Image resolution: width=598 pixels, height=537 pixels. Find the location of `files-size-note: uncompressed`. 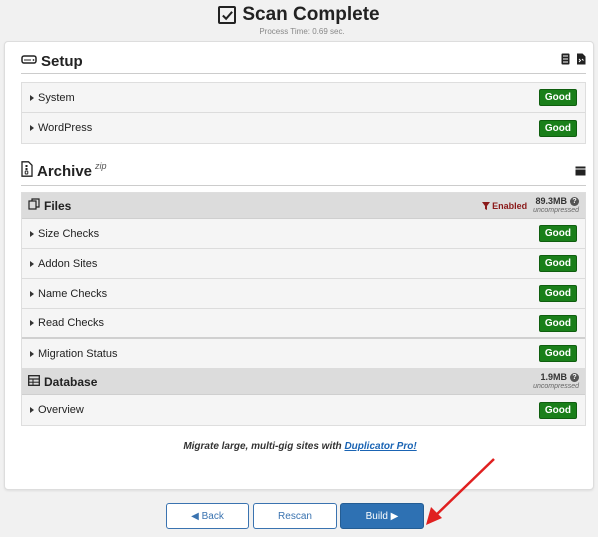

files-size-note: uncompressed is located at coordinates (556, 210).